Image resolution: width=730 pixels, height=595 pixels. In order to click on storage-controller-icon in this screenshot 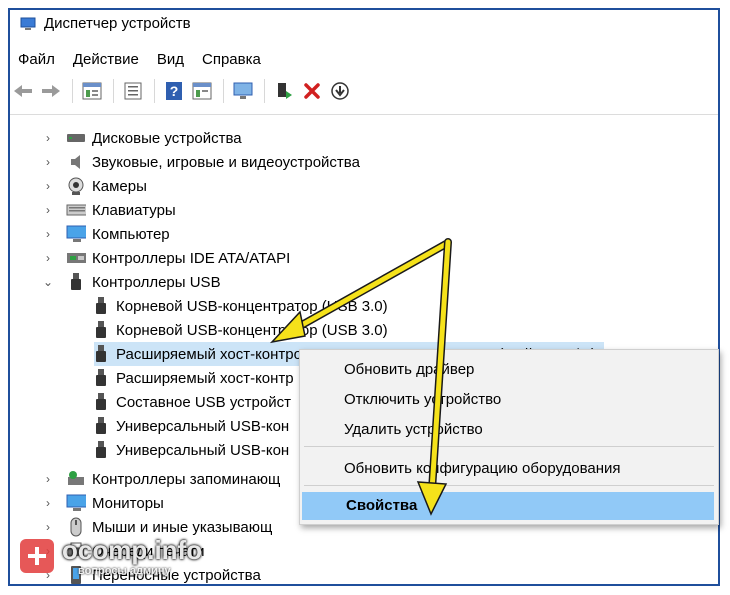, I will do `click(76, 479)`.